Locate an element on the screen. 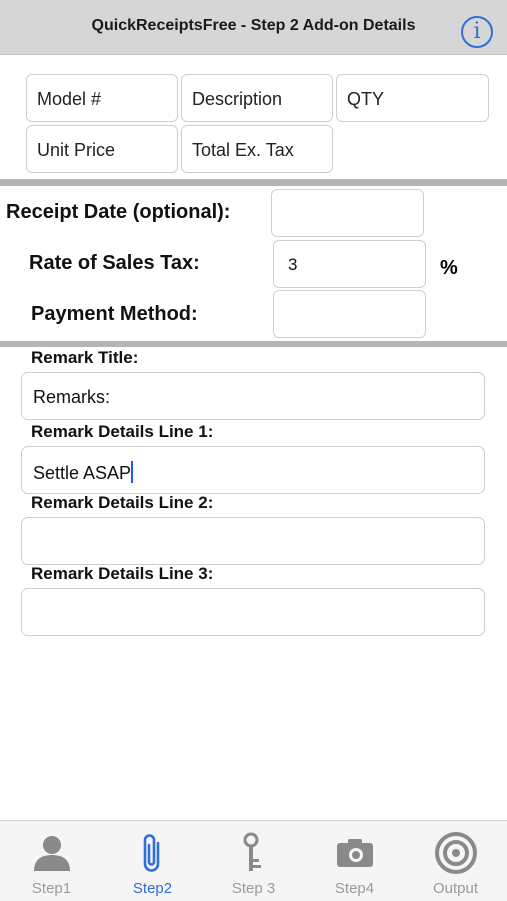  tab-step1-label: Step1 is located at coordinates (51, 888).